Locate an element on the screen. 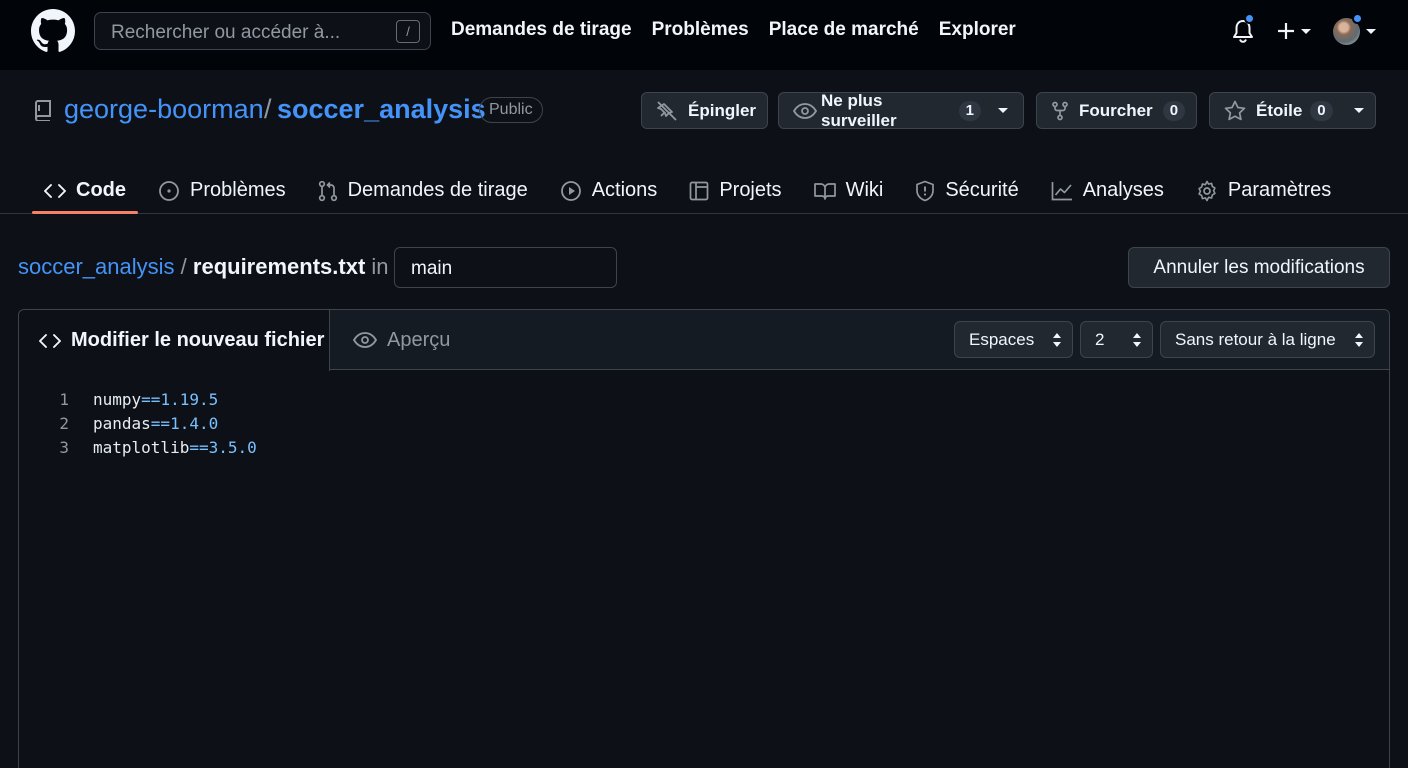  tab-actions-label: Actions is located at coordinates (624, 190).